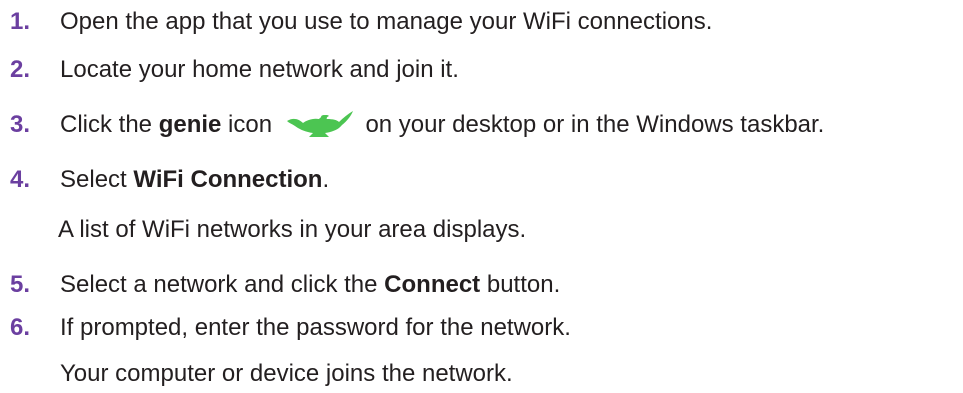  I want to click on step-text-pre: Click the, so click(109, 124).